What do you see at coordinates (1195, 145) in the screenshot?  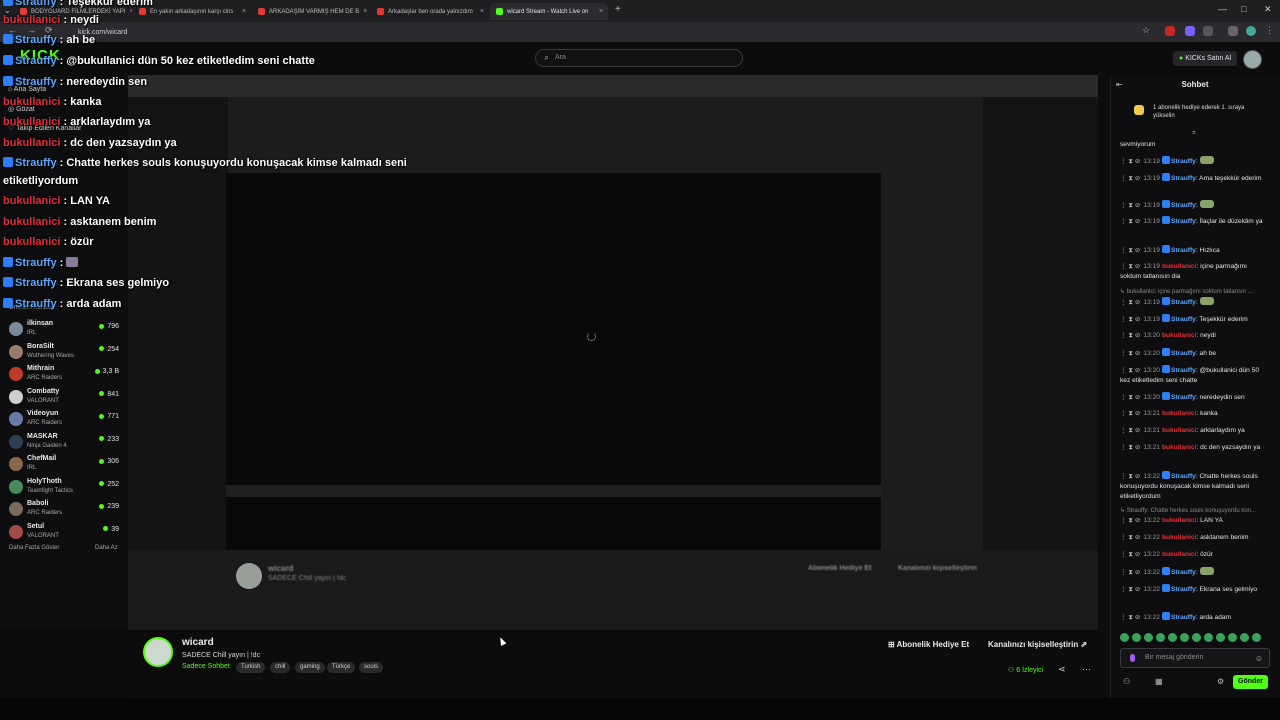 I see `chat-message: sevmiyorum` at bounding box center [1195, 145].